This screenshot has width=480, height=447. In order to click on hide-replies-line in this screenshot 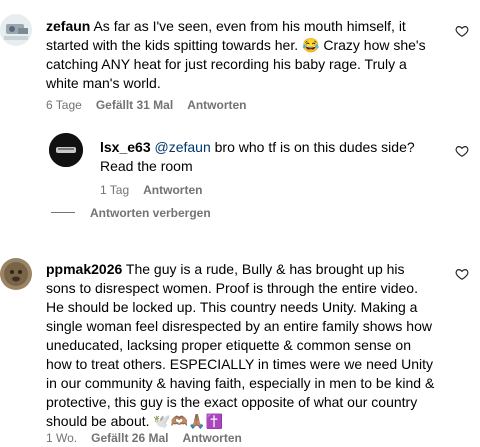, I will do `click(63, 212)`.